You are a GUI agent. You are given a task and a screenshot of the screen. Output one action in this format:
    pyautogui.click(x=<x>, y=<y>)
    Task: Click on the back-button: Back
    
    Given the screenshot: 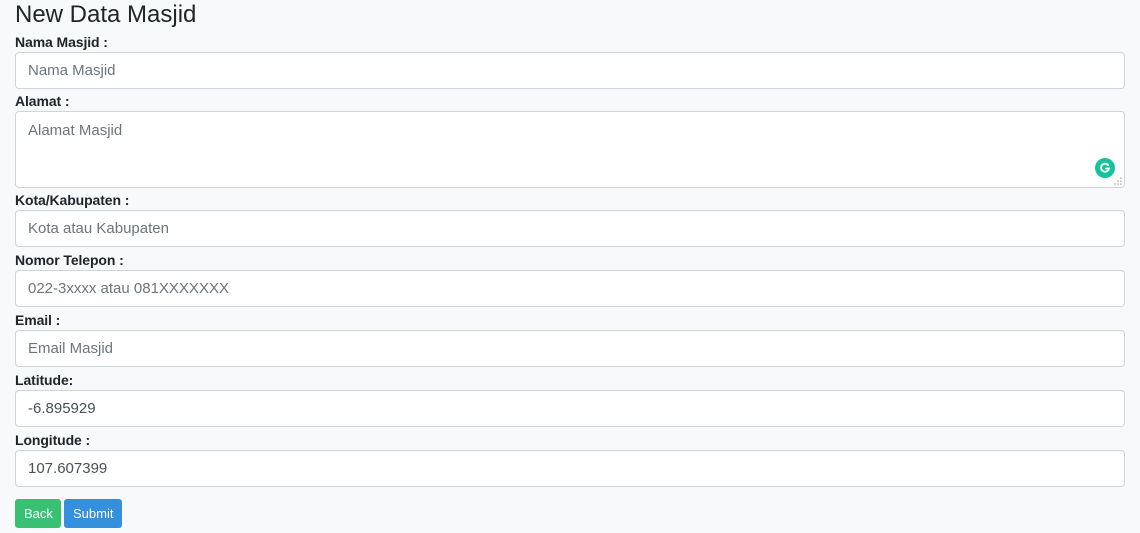 What is the action you would take?
    pyautogui.click(x=38, y=513)
    